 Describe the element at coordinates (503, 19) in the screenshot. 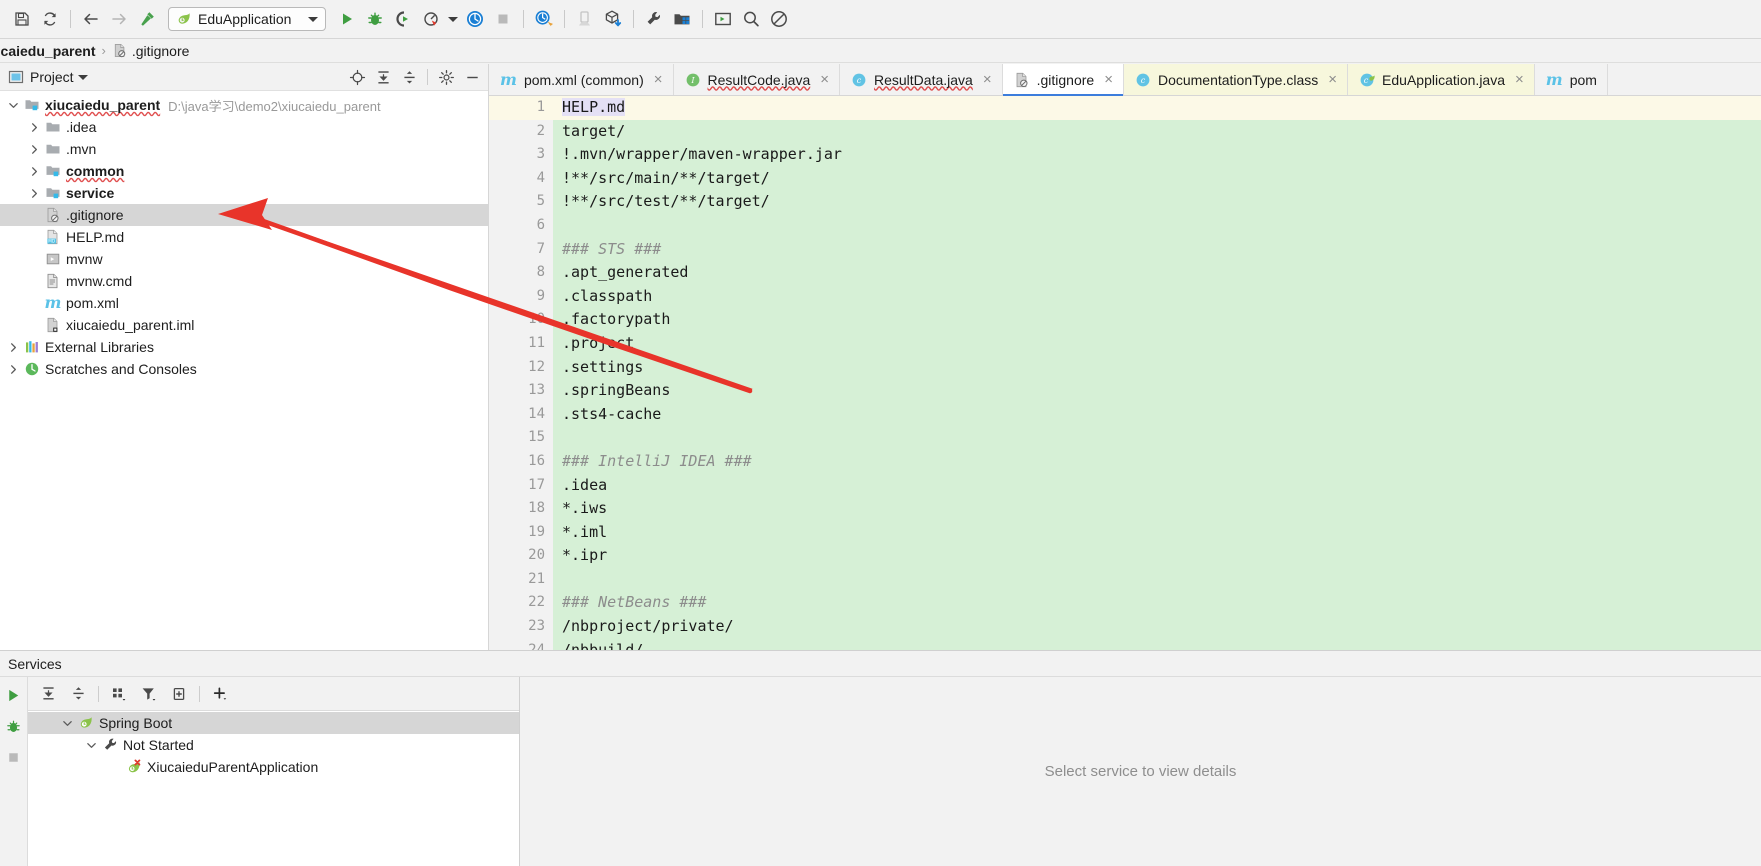

I see `stop-icon` at that location.